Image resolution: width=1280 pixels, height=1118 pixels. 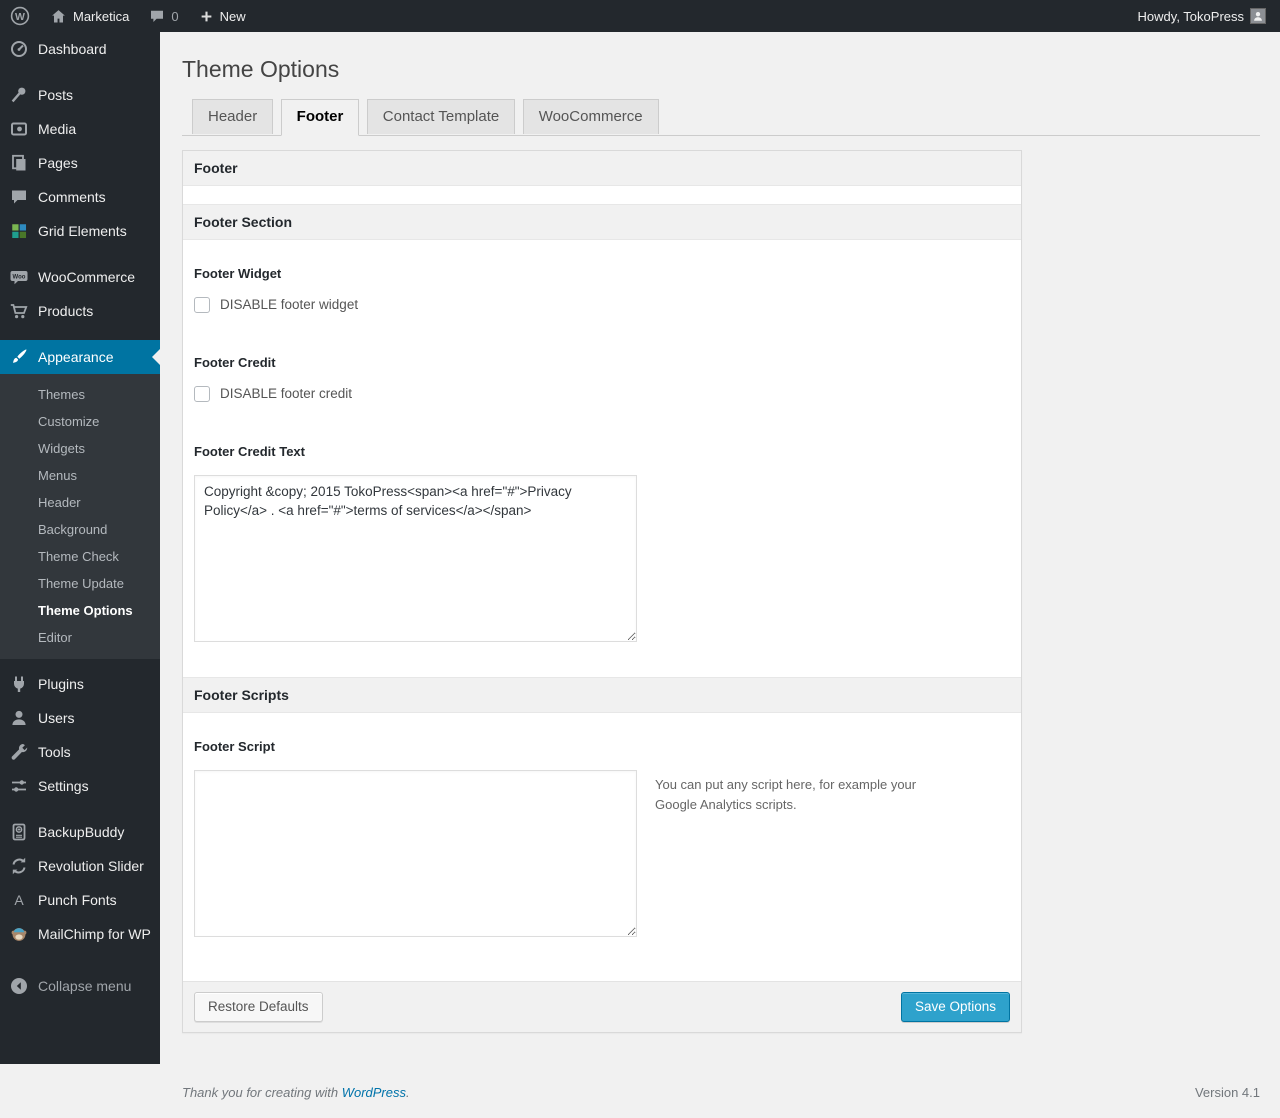 I want to click on sidebar-label: Punch Fonts, so click(x=77, y=900).